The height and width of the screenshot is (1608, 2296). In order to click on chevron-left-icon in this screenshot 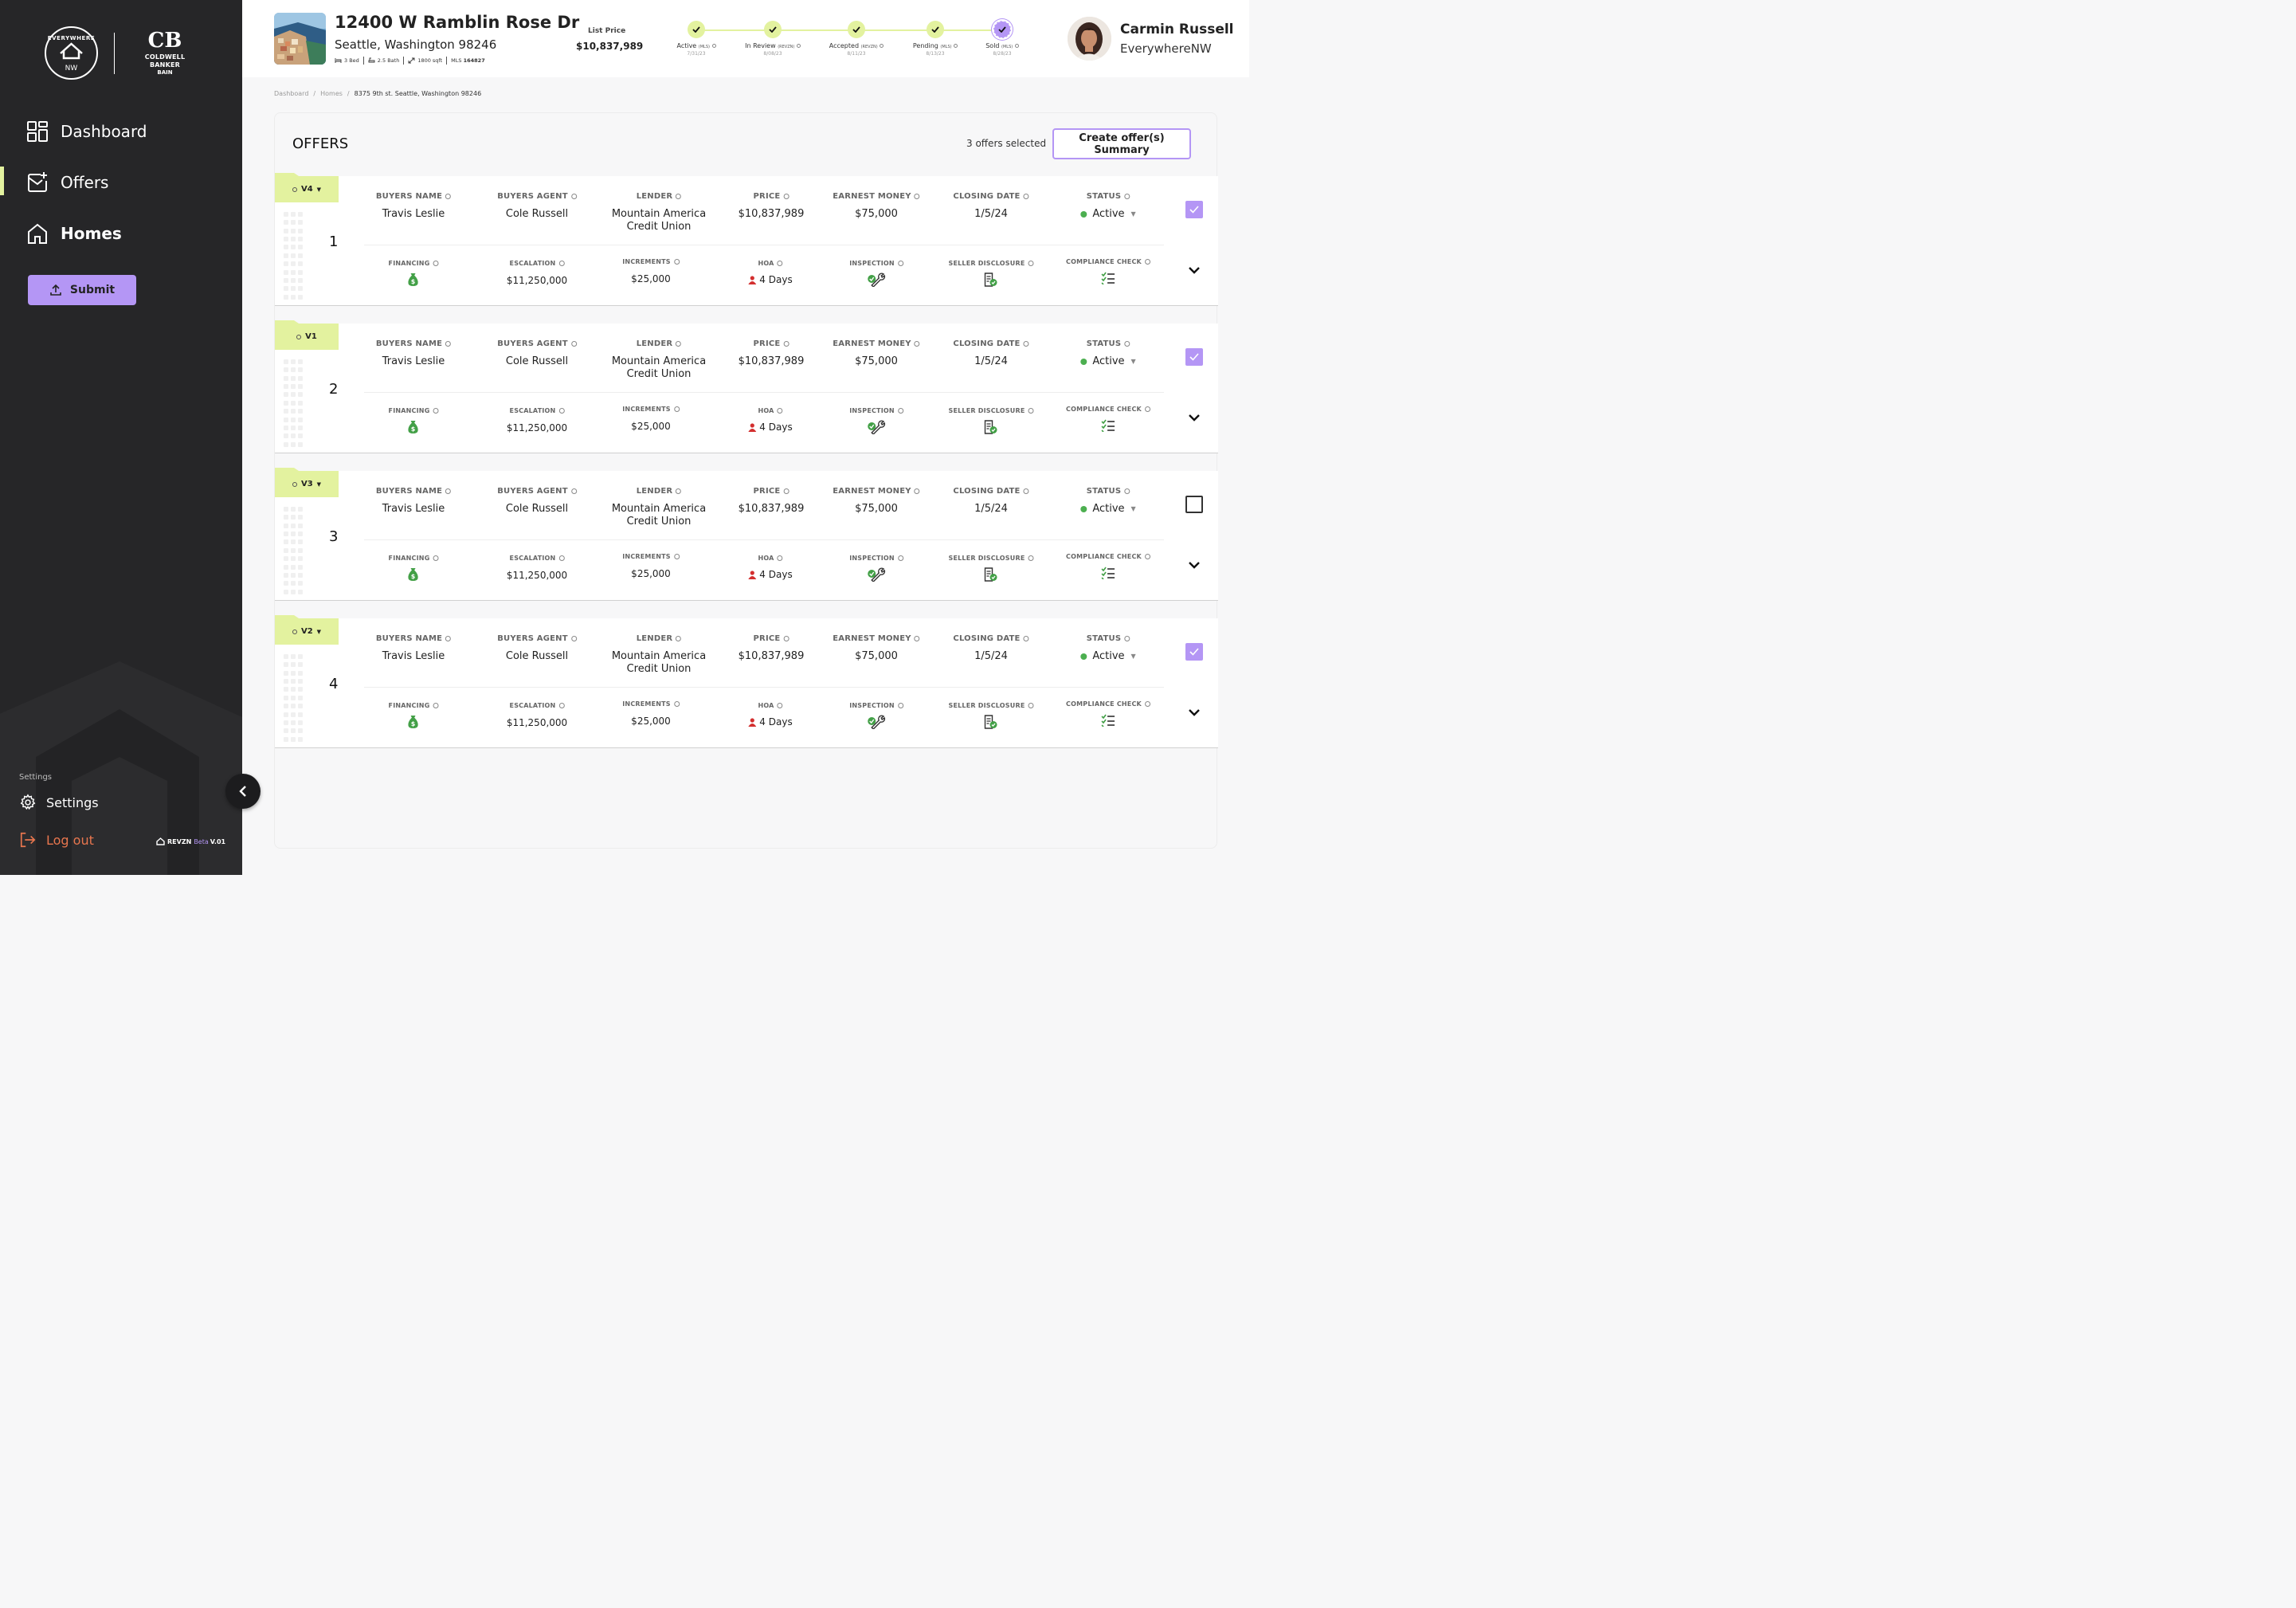, I will do `click(243, 791)`.